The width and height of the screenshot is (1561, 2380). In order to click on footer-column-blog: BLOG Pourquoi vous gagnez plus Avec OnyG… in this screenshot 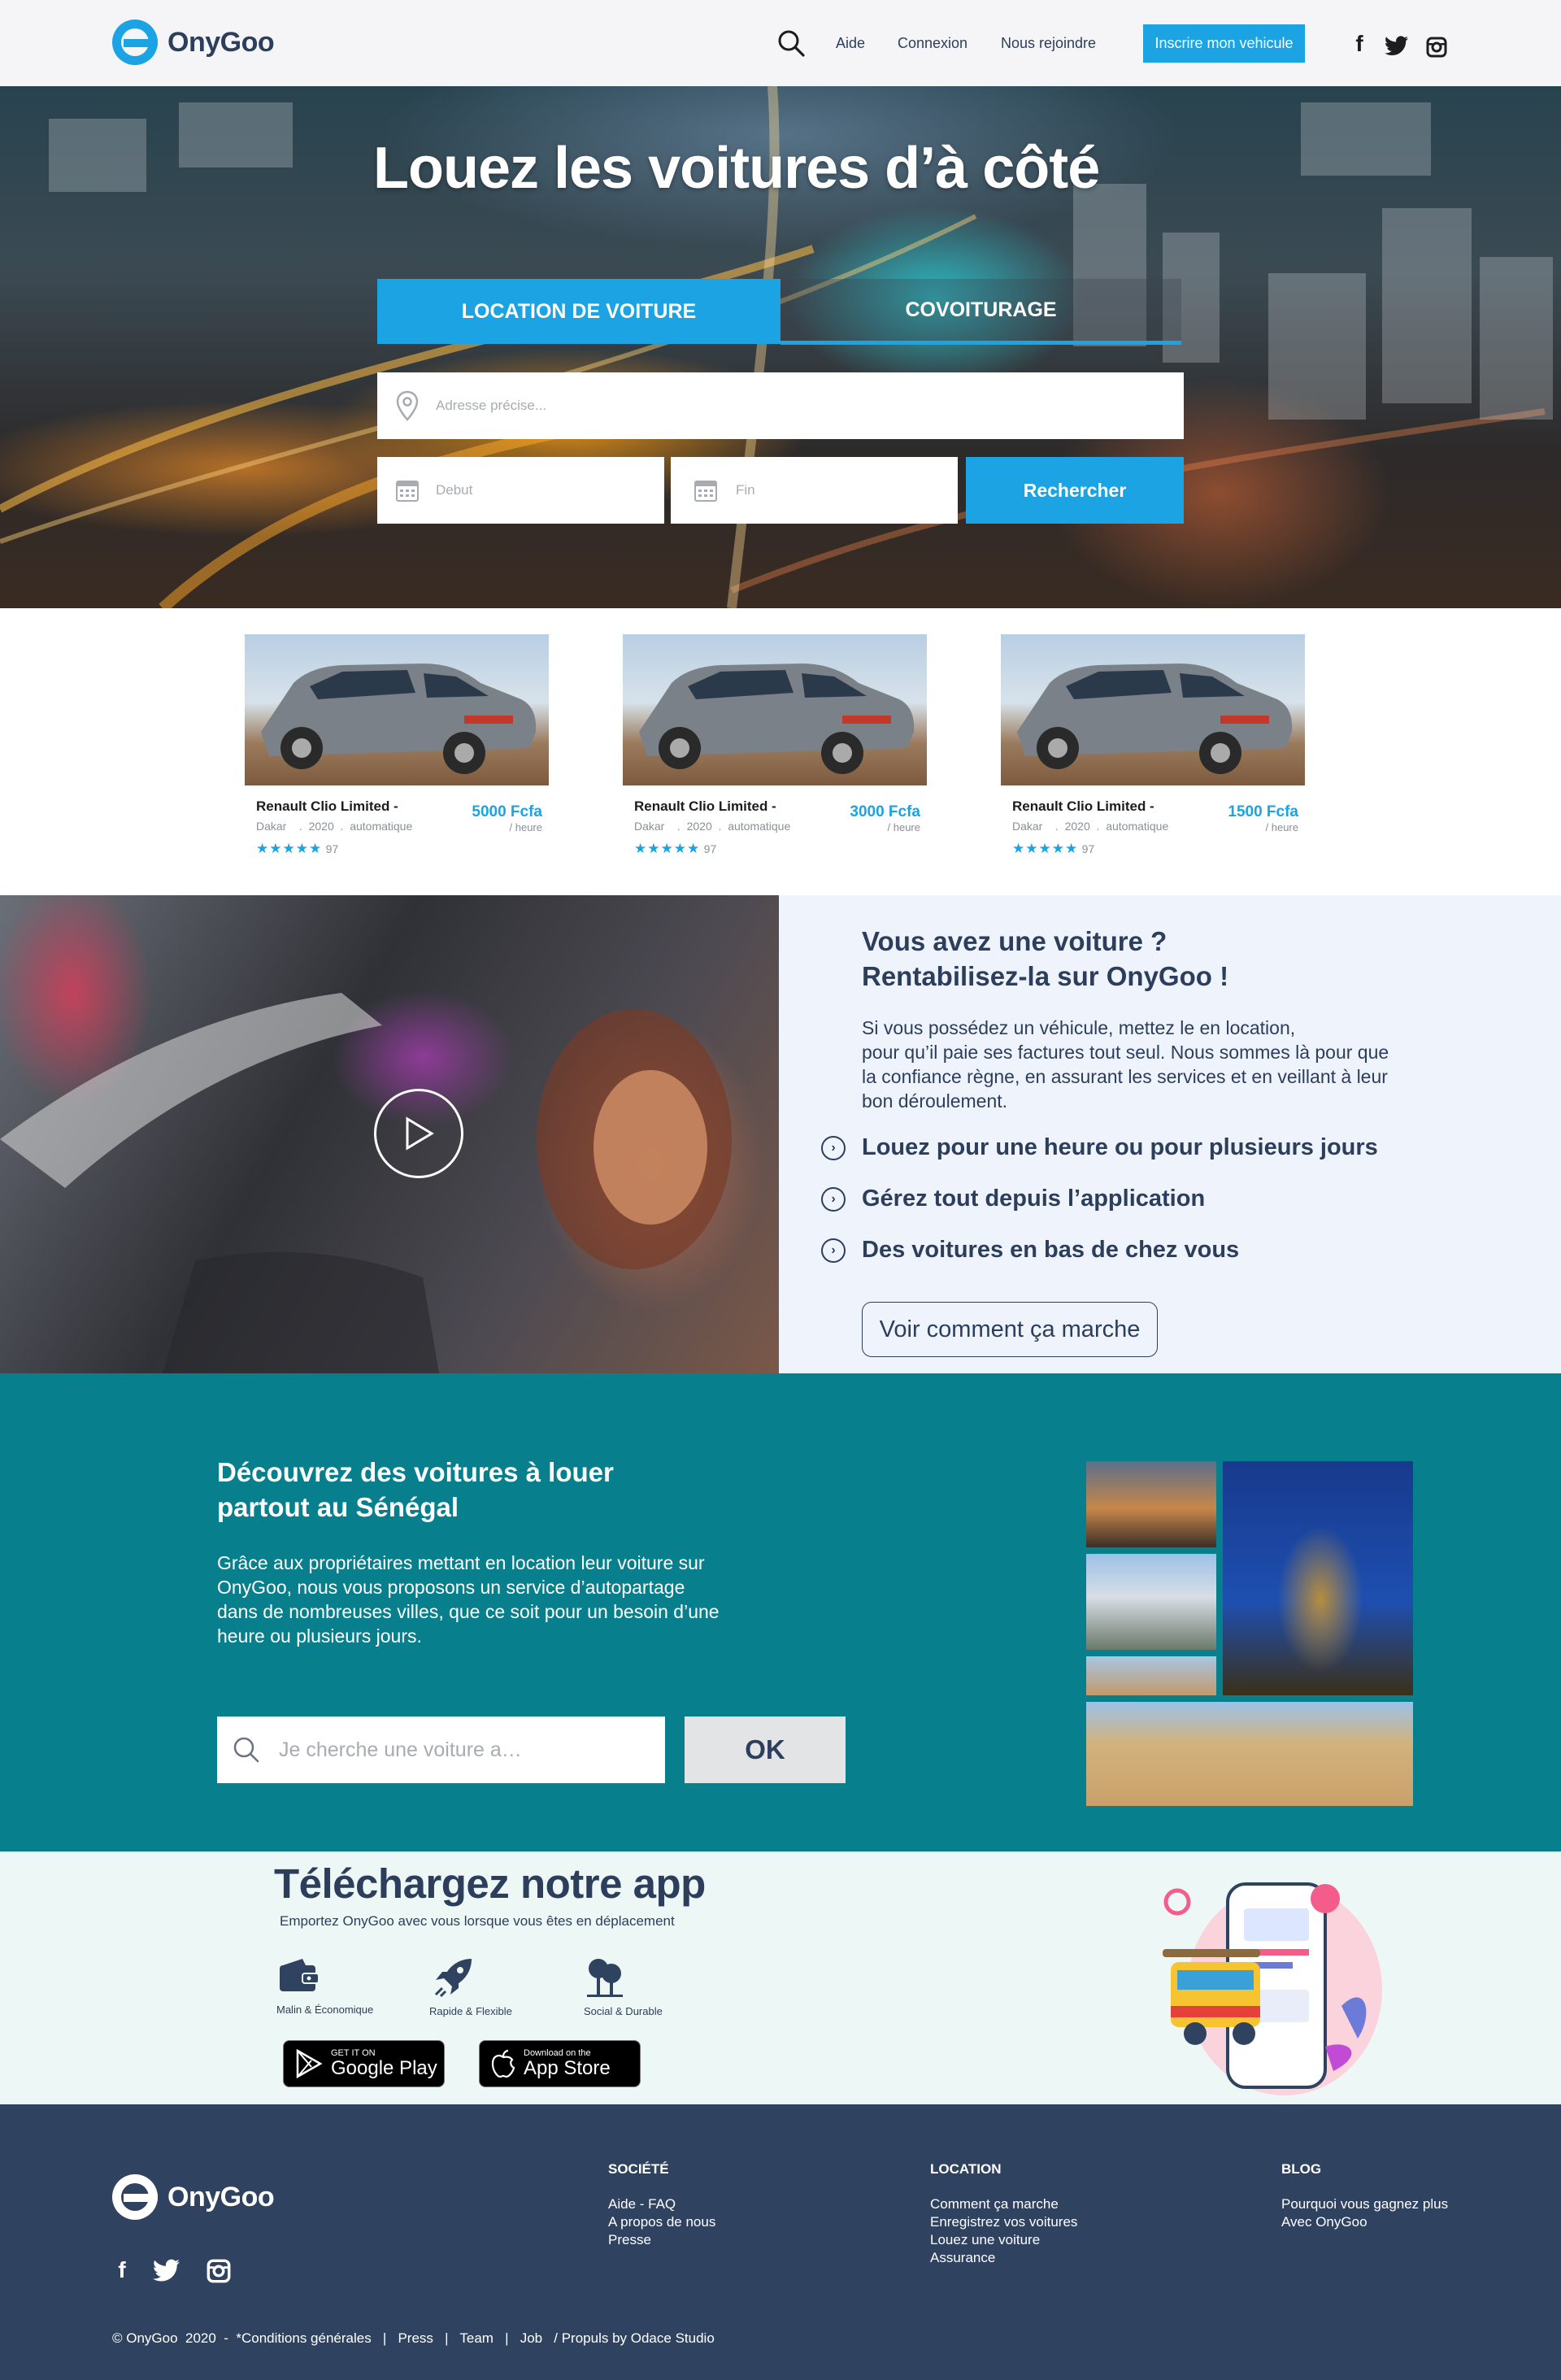, I will do `click(1365, 2196)`.